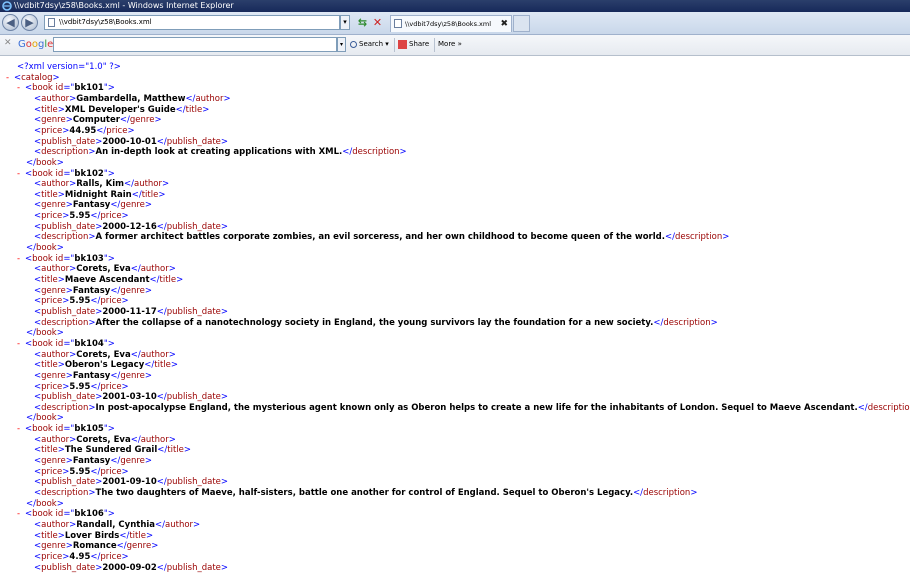 The width and height of the screenshot is (910, 580). What do you see at coordinates (96, 120) in the screenshot?
I see `field-value: Computer` at bounding box center [96, 120].